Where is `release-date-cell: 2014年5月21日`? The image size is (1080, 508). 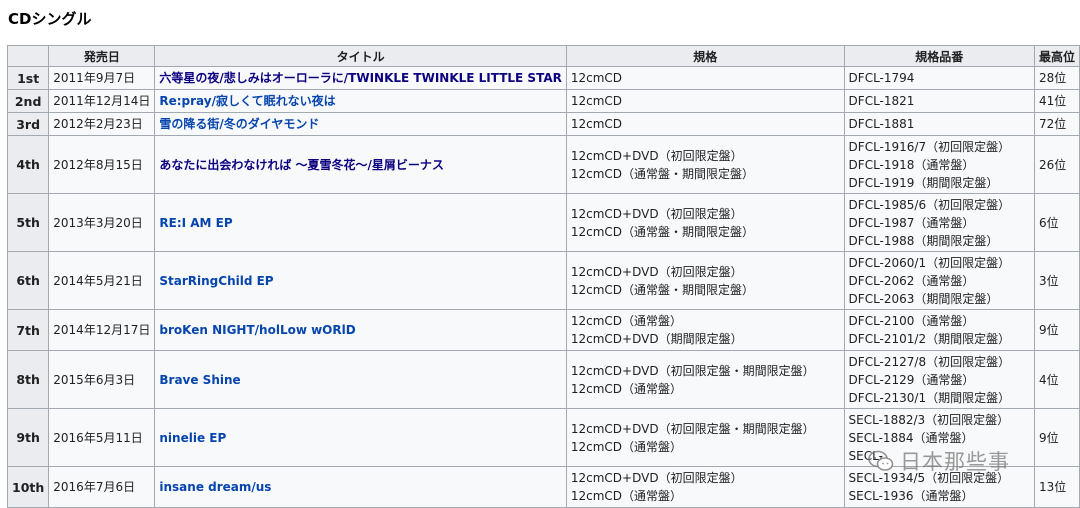 release-date-cell: 2014年5月21日 is located at coordinates (102, 280).